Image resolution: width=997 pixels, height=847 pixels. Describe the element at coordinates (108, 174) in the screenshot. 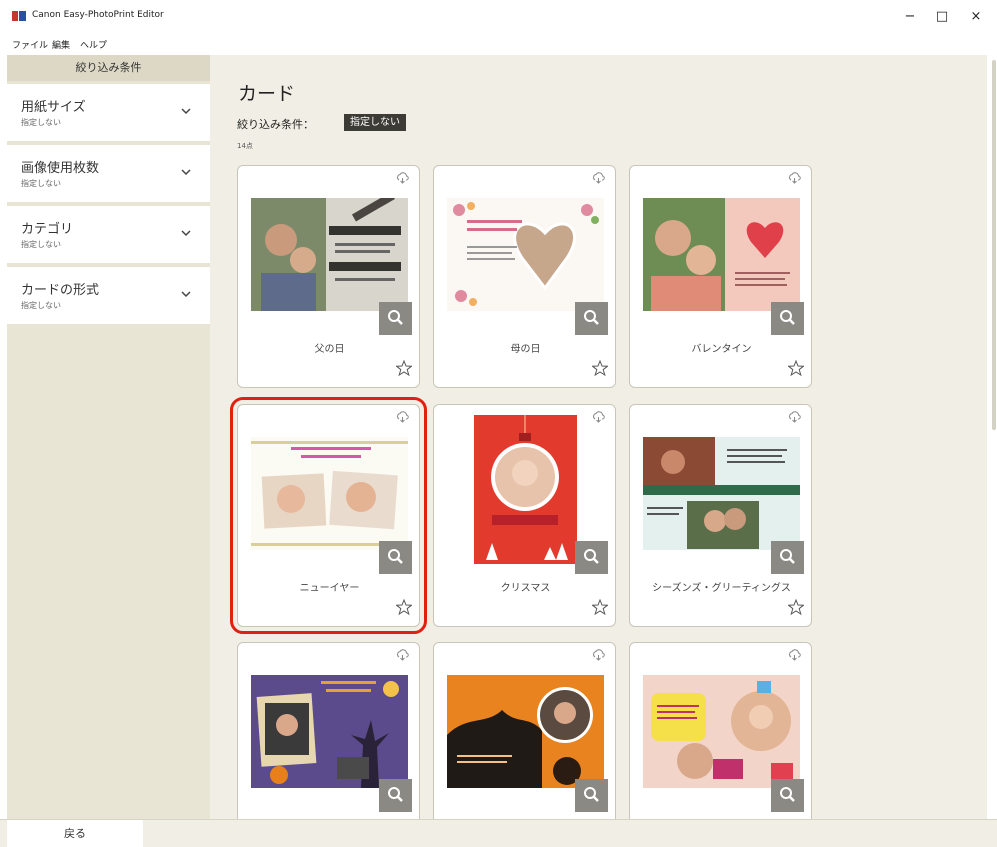

I see `filter-image-count: 画像使用枚数 指定しない` at that location.